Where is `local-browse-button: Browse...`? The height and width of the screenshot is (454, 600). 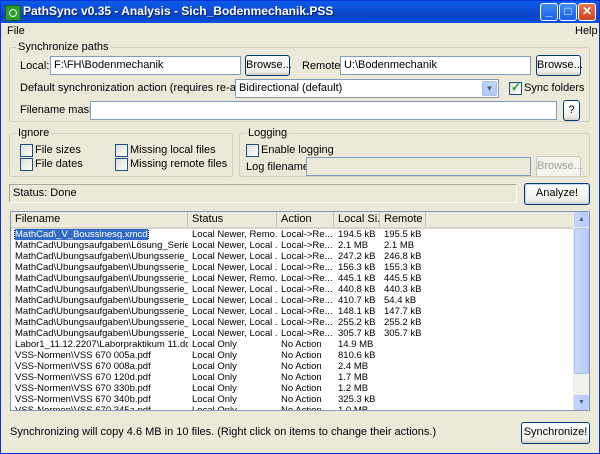
local-browse-button: Browse... is located at coordinates (268, 65).